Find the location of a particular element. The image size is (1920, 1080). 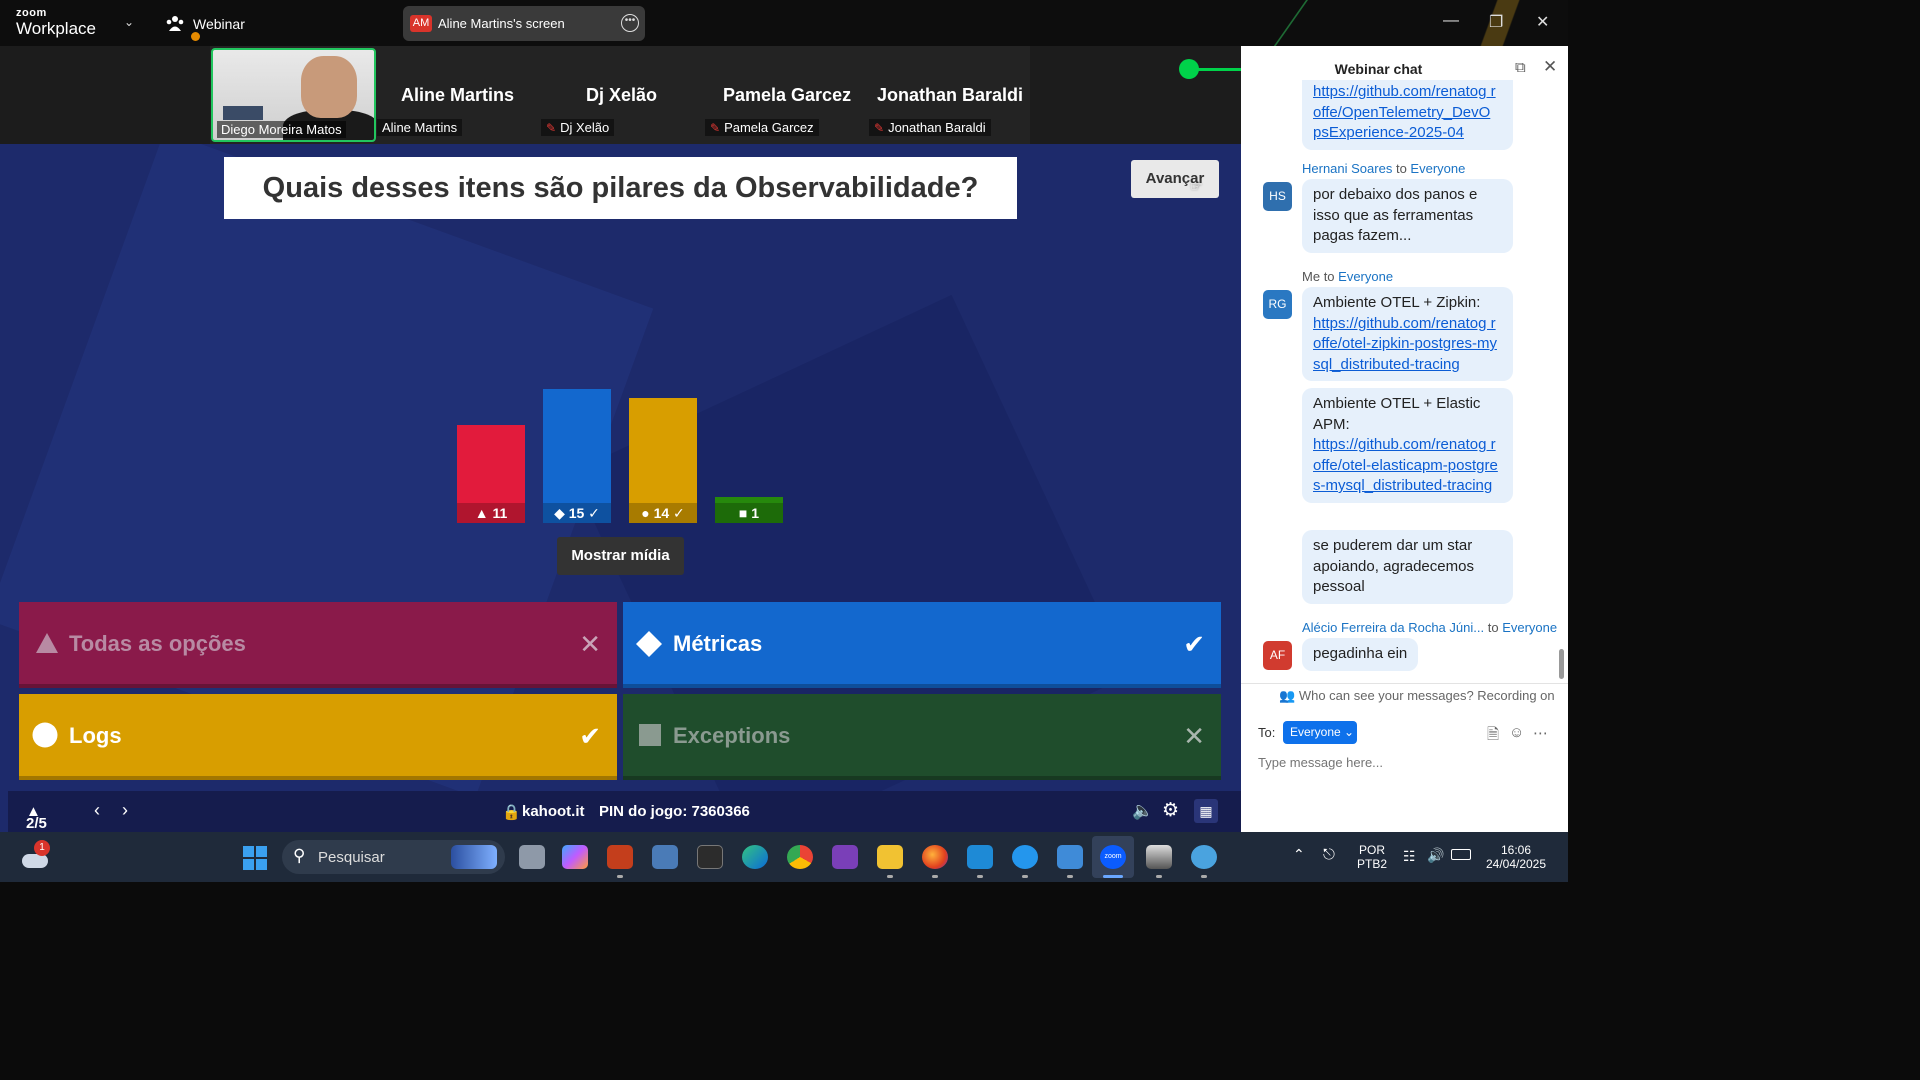

volume-icon: 🔈 is located at coordinates (1142, 811).